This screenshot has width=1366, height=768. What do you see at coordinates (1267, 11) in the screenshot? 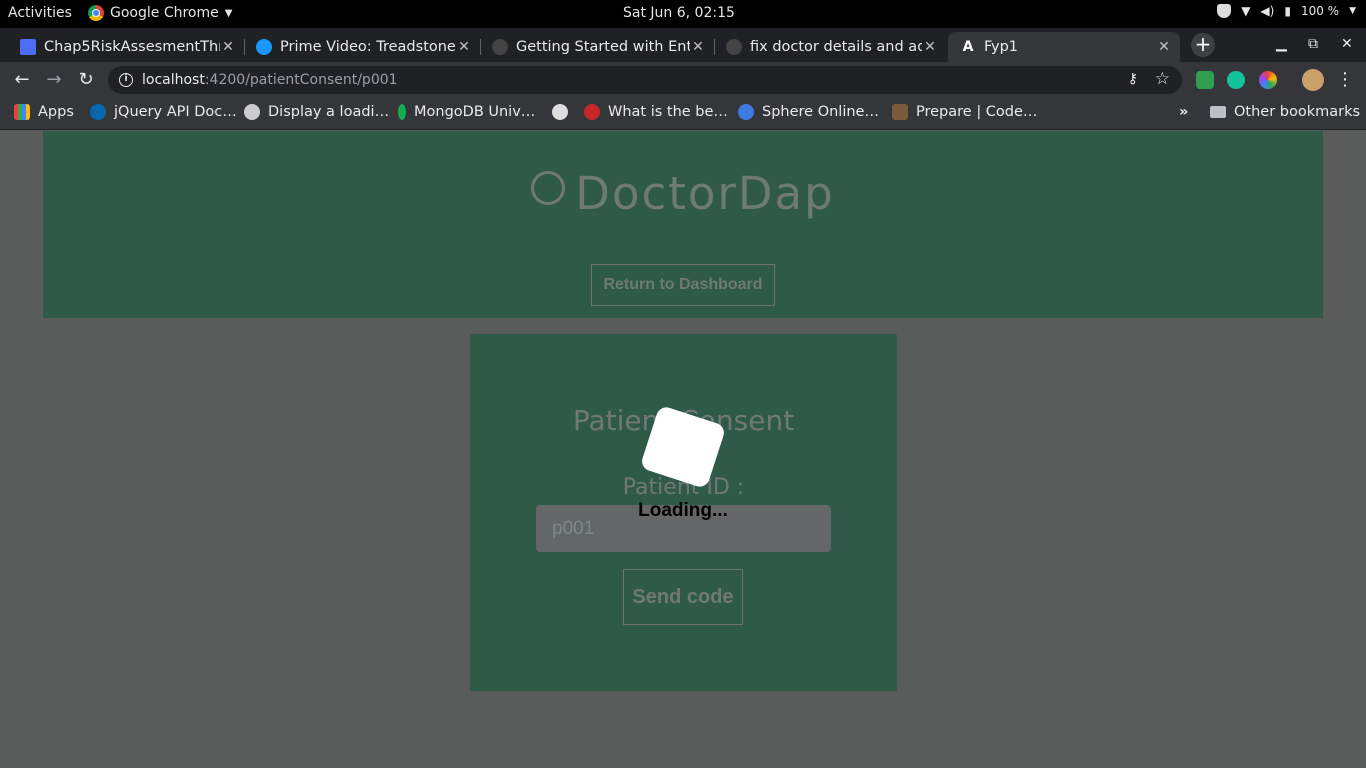
I see `volume-icon: ◀)` at bounding box center [1267, 11].